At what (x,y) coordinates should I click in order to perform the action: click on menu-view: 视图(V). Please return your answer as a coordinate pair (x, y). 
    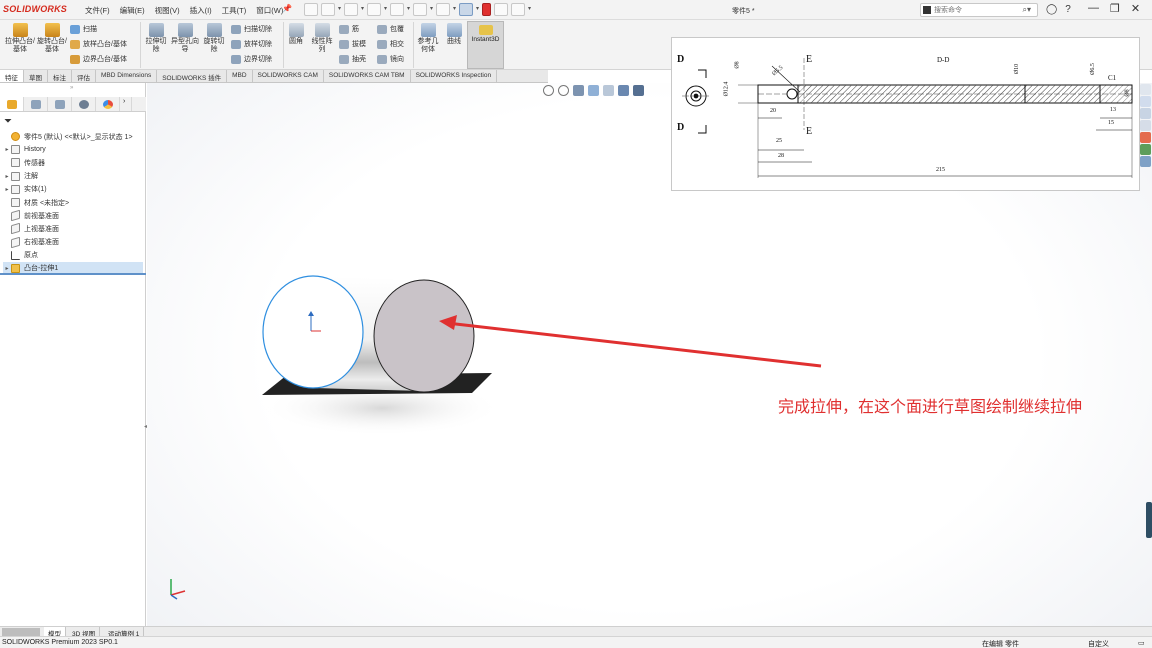
    Looking at the image, I should click on (167, 10).